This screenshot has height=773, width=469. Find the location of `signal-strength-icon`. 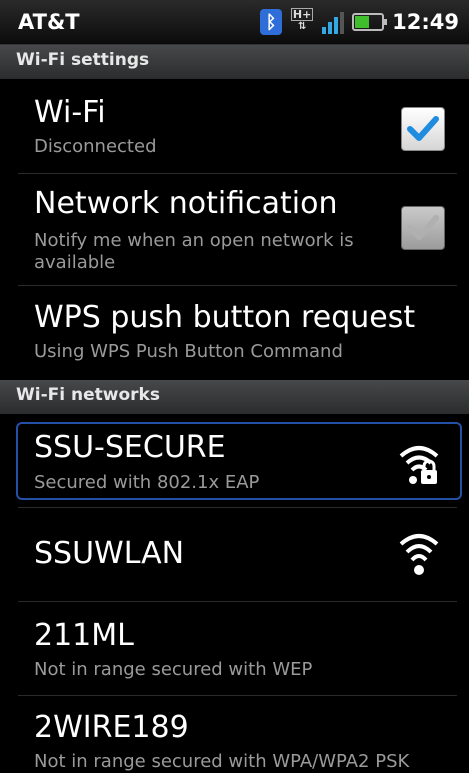

signal-strength-icon is located at coordinates (333, 22).